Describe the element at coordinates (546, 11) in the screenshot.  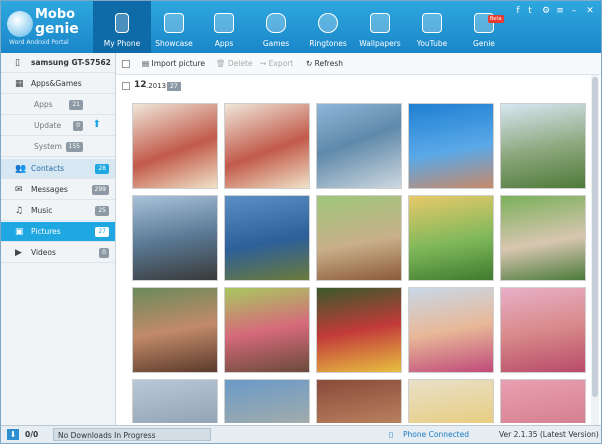
I see `settings-icon: ⚙` at that location.